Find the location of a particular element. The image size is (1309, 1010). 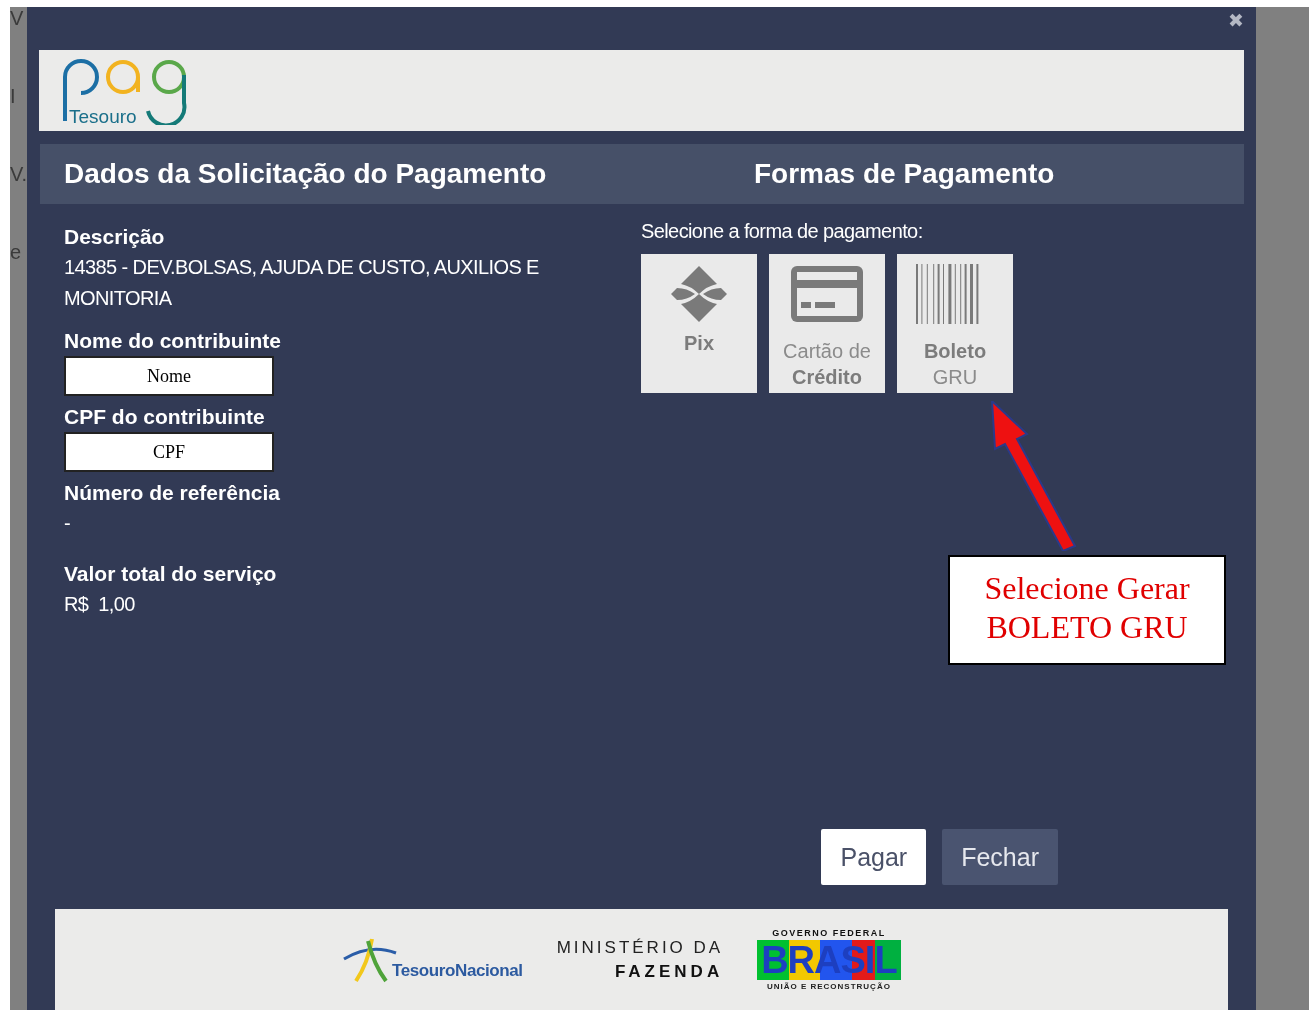

close-dialog-button: Fechar is located at coordinates (1000, 857).